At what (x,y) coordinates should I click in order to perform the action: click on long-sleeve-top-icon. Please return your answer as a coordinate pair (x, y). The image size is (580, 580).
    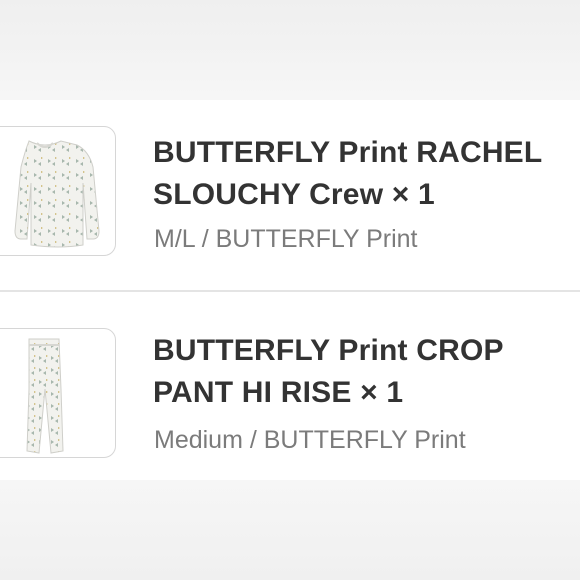
    Looking at the image, I should click on (57, 194).